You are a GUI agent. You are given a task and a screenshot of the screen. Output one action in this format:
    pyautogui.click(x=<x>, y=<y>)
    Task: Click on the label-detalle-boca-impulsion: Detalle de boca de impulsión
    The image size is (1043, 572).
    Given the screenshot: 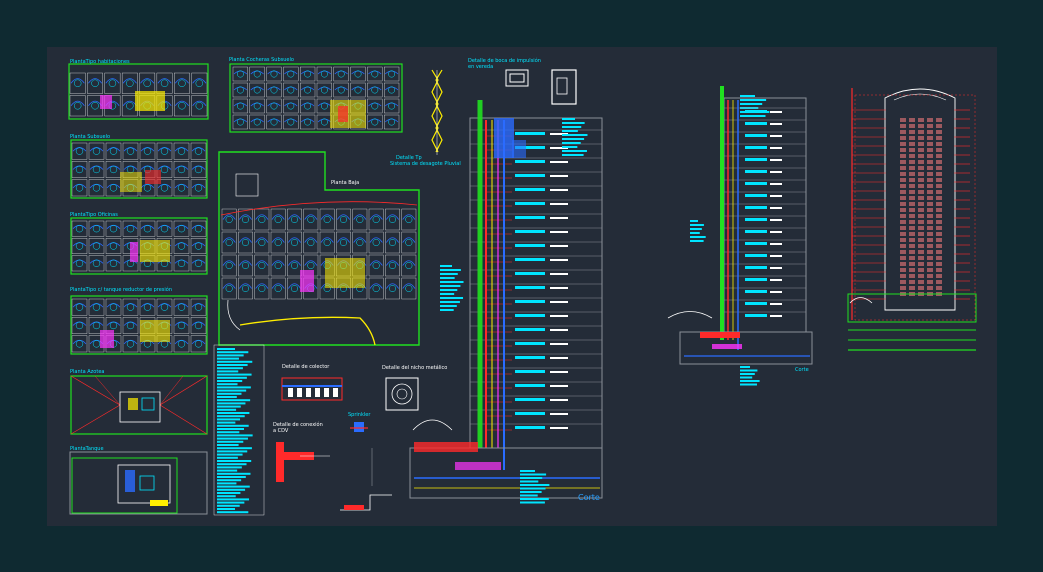 What is the action you would take?
    pyautogui.click(x=504, y=60)
    